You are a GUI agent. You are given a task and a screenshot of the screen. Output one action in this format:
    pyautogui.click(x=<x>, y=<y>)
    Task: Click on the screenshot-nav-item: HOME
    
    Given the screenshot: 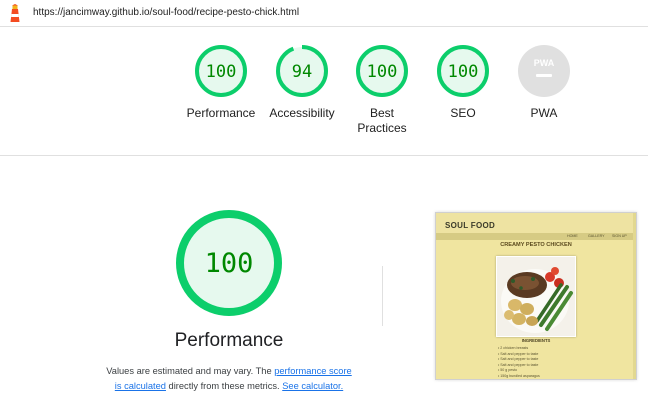 What is the action you would take?
    pyautogui.click(x=572, y=236)
    